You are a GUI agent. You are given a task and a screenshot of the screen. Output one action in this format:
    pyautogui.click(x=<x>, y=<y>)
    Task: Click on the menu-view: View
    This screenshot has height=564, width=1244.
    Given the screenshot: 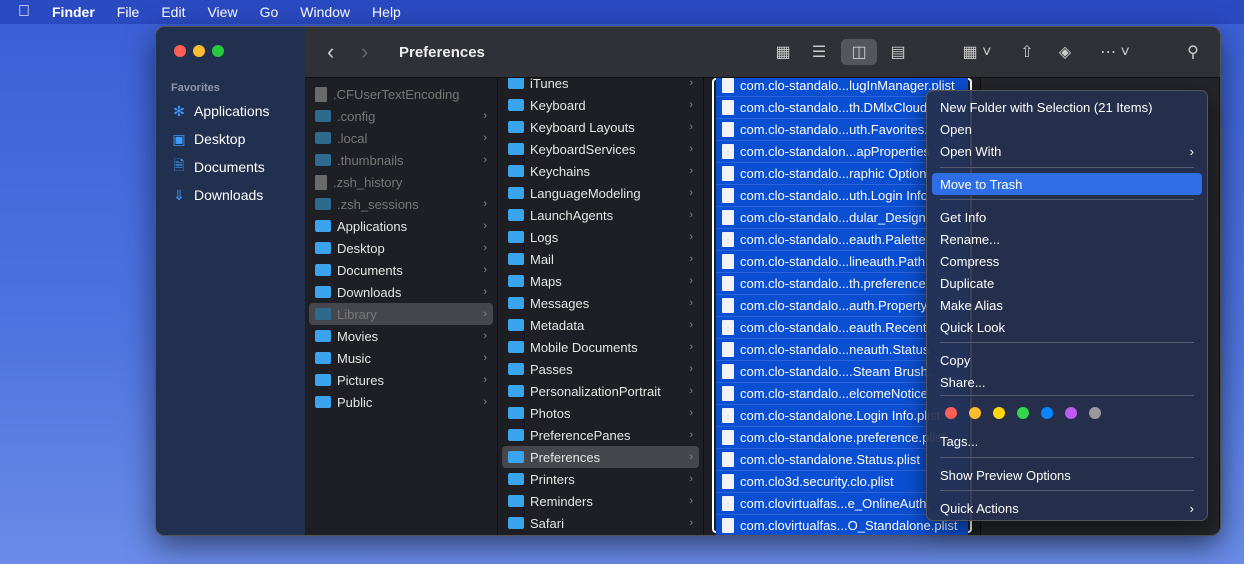 What is the action you would take?
    pyautogui.click(x=222, y=12)
    